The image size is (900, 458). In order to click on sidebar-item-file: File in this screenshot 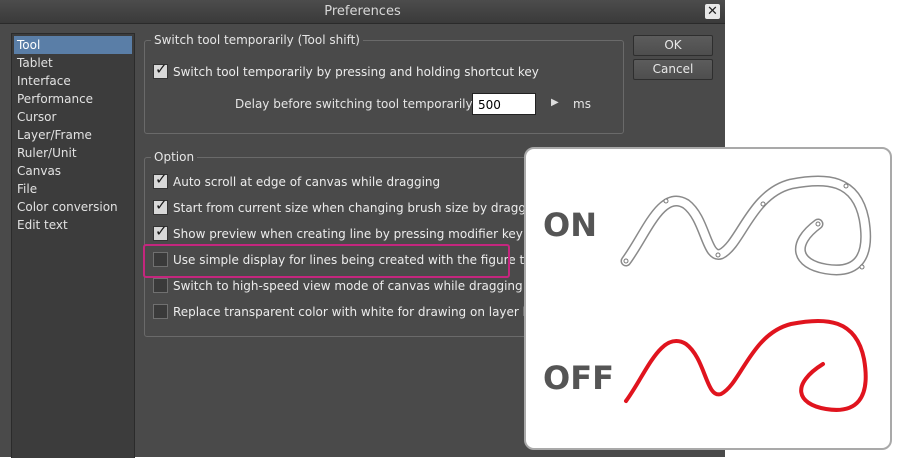, I will do `click(73, 189)`.